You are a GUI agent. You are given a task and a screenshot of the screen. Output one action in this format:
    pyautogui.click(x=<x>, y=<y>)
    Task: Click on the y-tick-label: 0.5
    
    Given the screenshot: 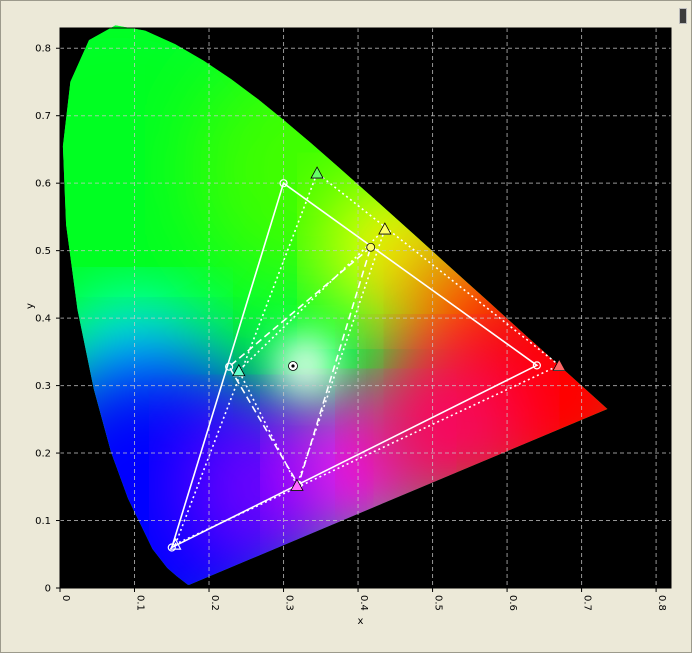 What is the action you would take?
    pyautogui.click(x=43, y=251)
    